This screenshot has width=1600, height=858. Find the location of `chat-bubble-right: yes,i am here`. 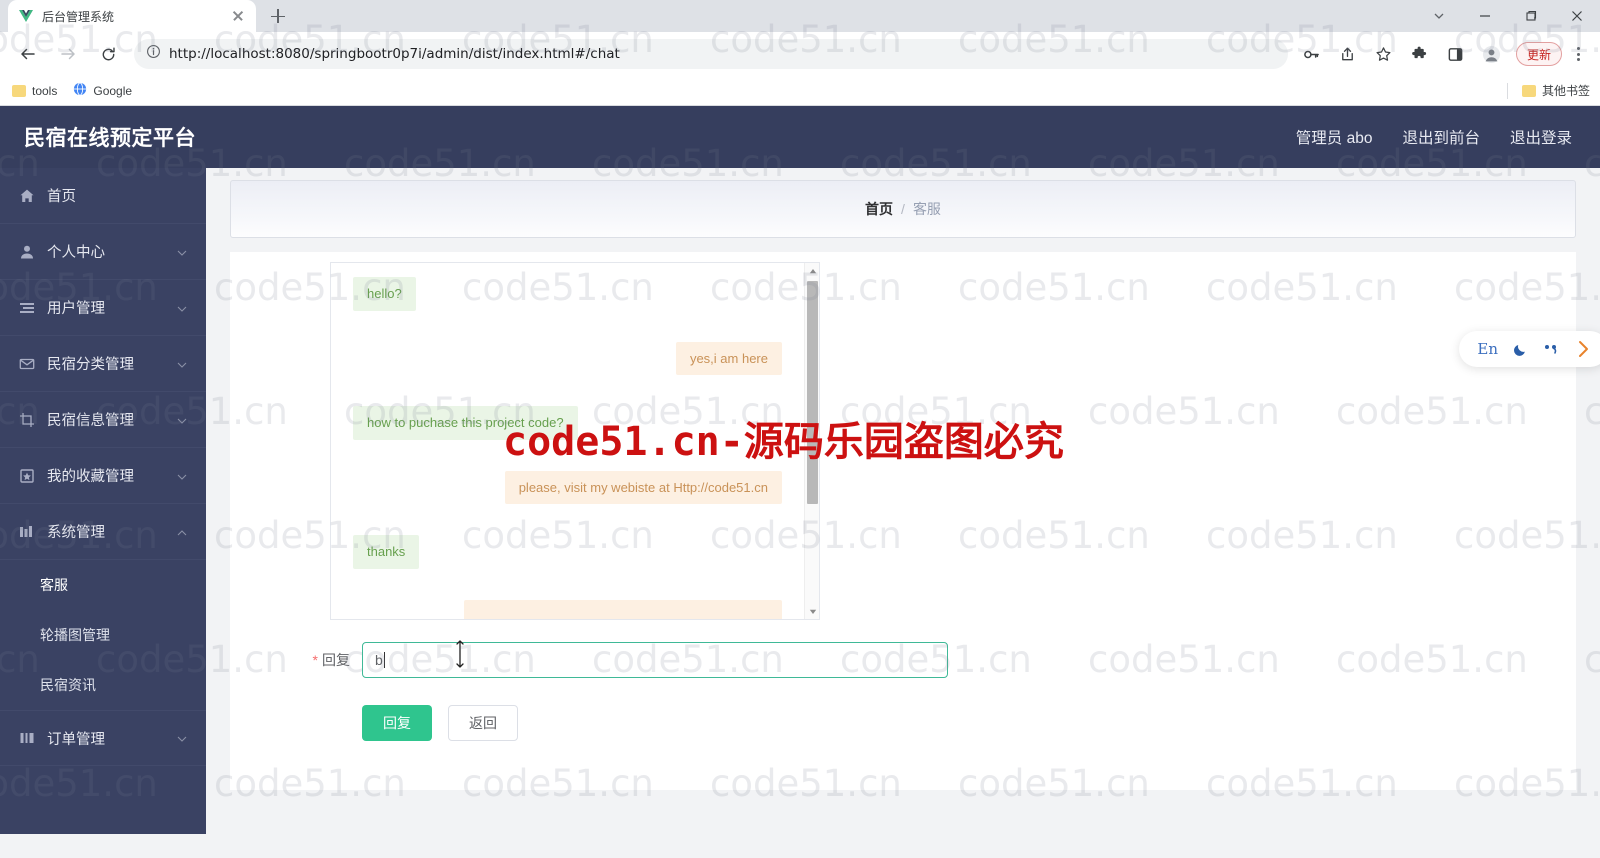

chat-bubble-right: yes,i am here is located at coordinates (728, 358).